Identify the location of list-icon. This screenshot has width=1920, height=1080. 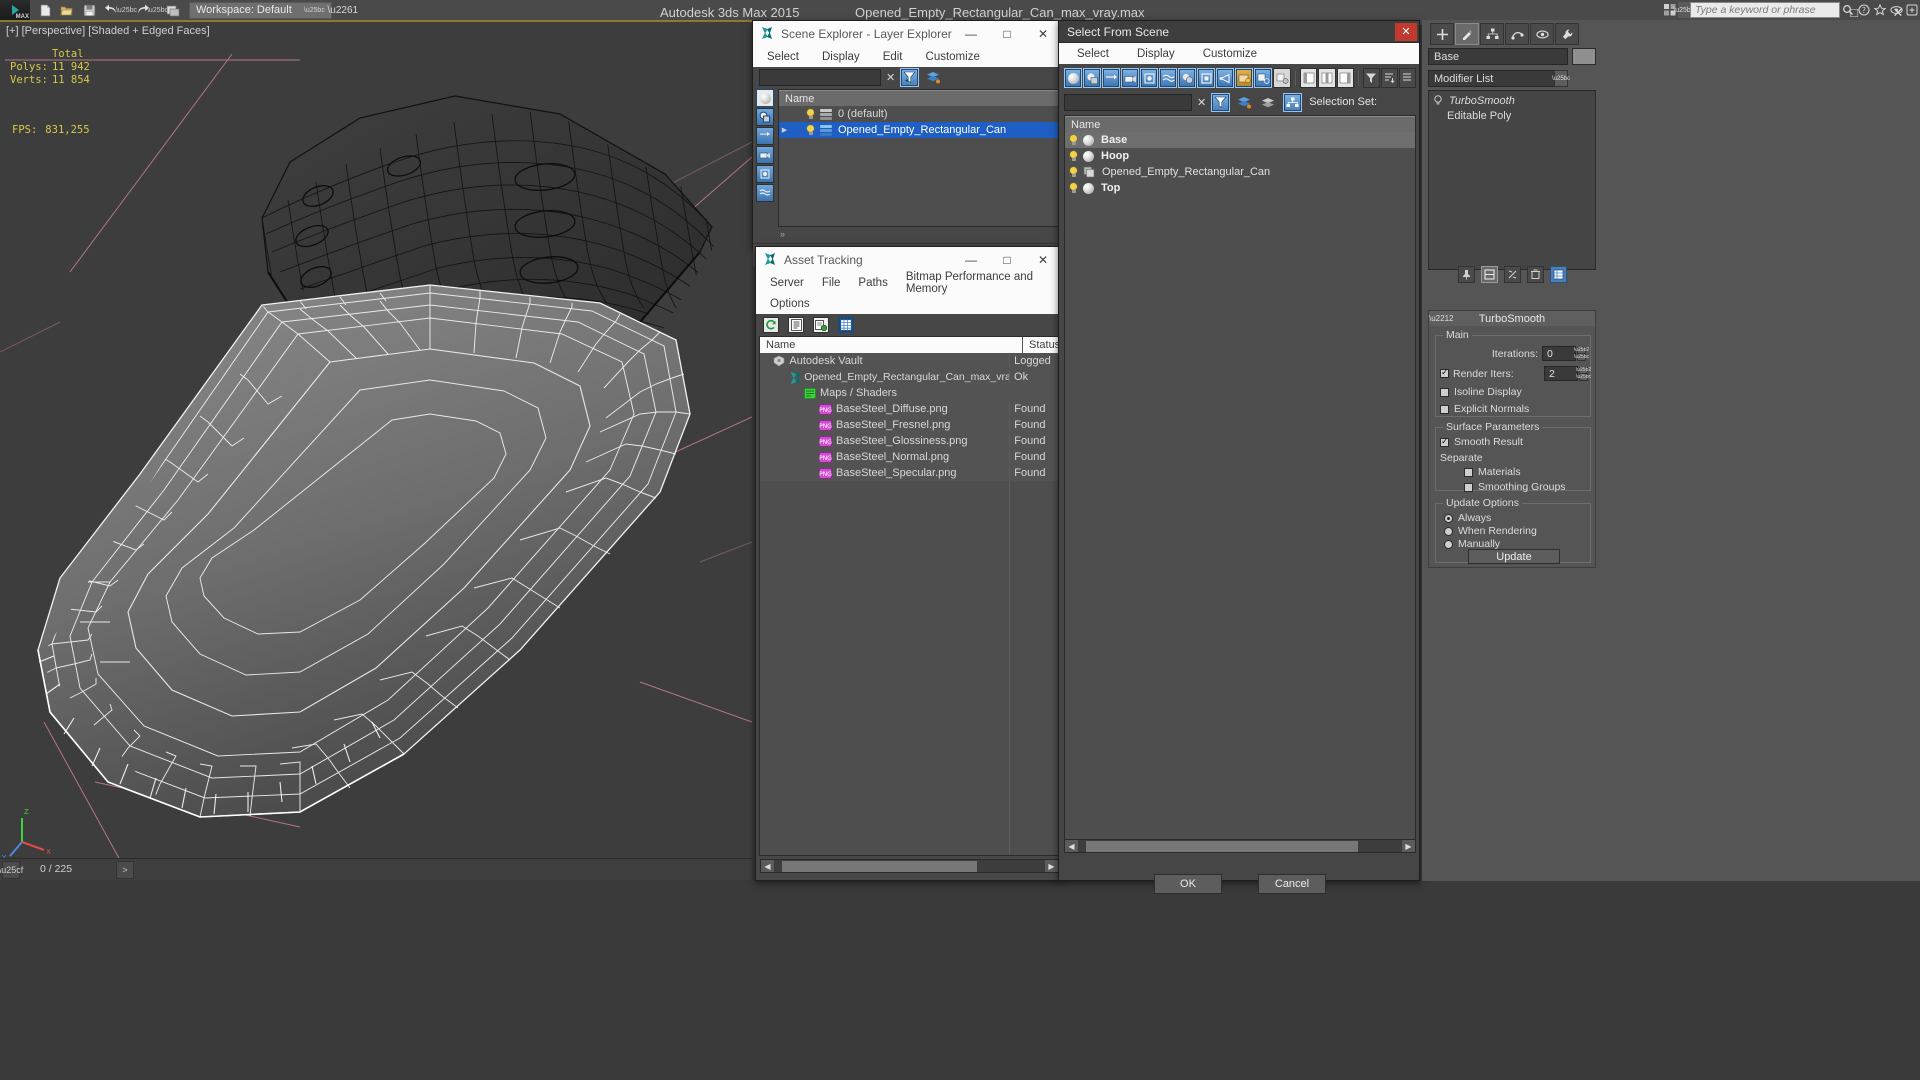
(796, 324).